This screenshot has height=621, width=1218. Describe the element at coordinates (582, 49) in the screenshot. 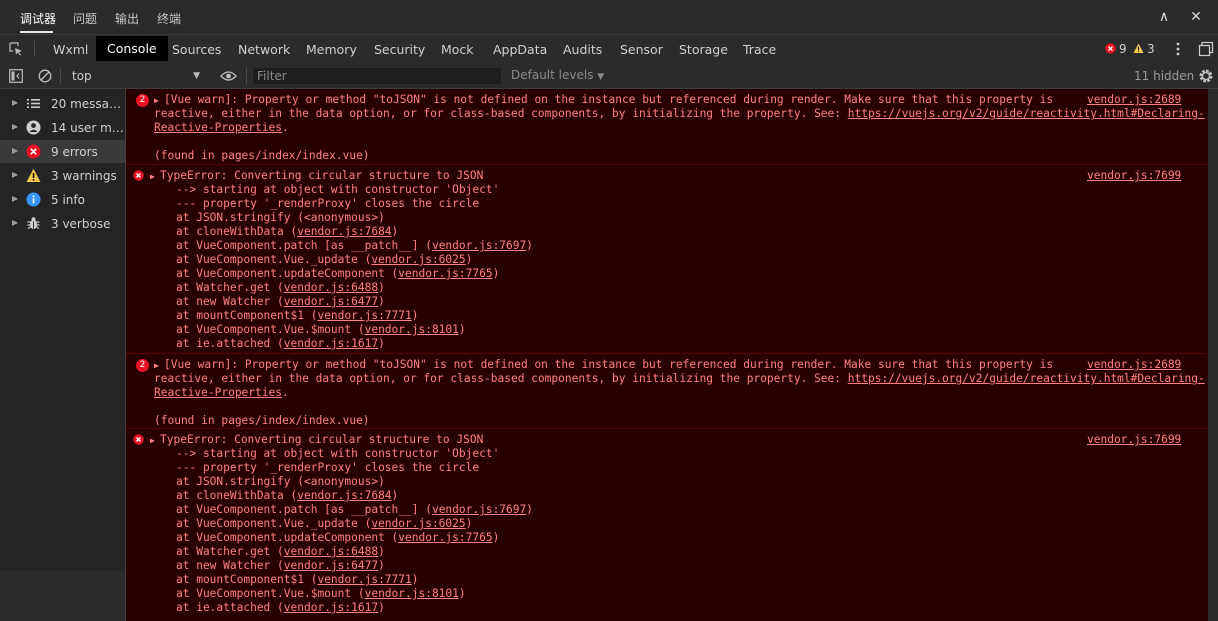

I see `tab-audits: Audits` at that location.